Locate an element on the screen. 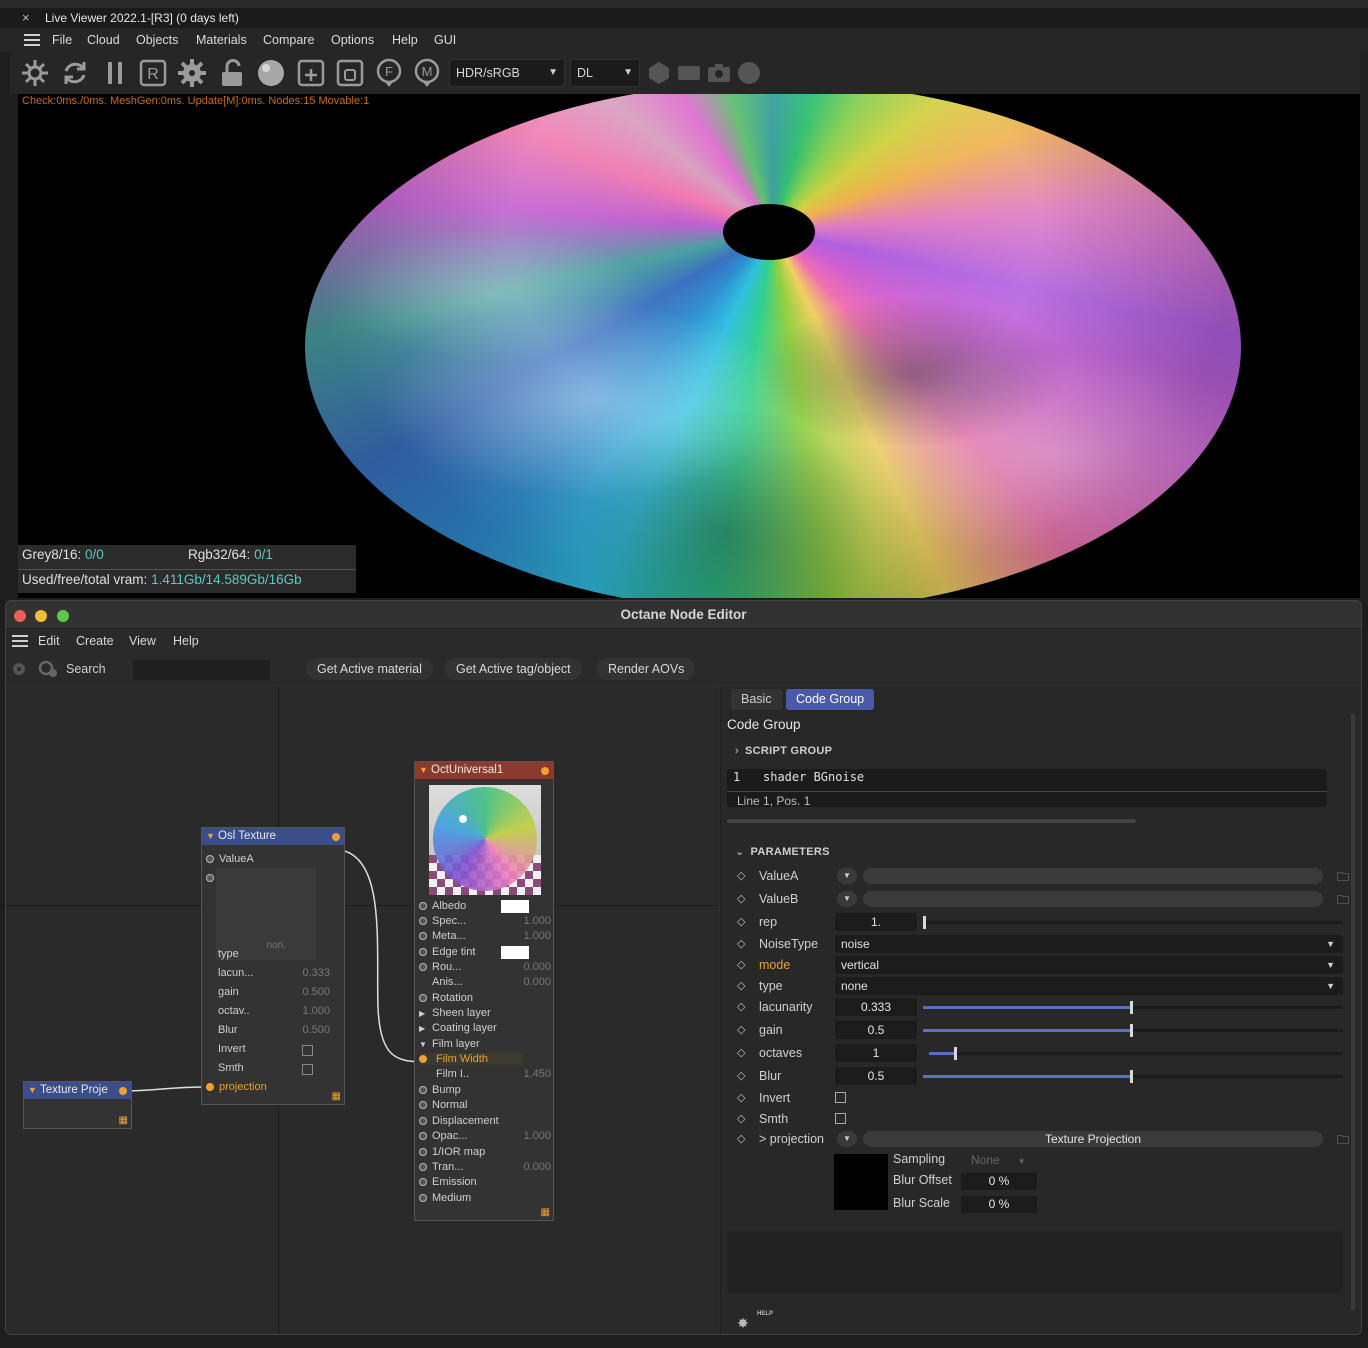  octaves-slider is located at coordinates (1136, 1053).